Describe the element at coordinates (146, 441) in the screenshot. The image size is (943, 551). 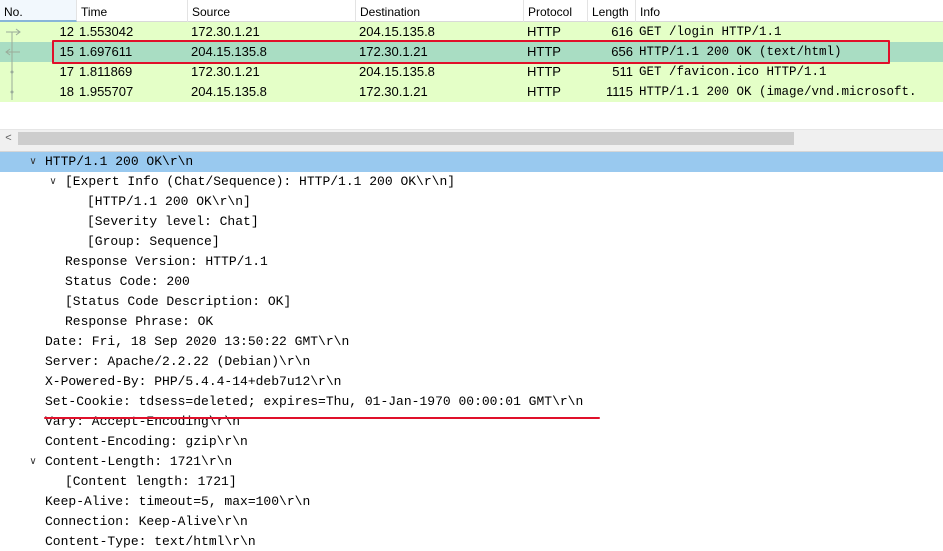
I see `tree-item-label: Content-Encoding: gzip\r\n` at that location.